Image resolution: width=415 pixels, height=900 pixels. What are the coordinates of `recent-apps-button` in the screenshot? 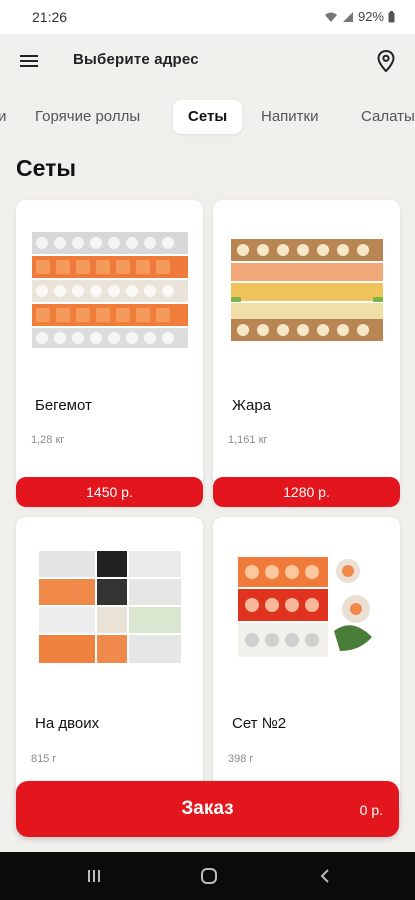 It's located at (94, 876).